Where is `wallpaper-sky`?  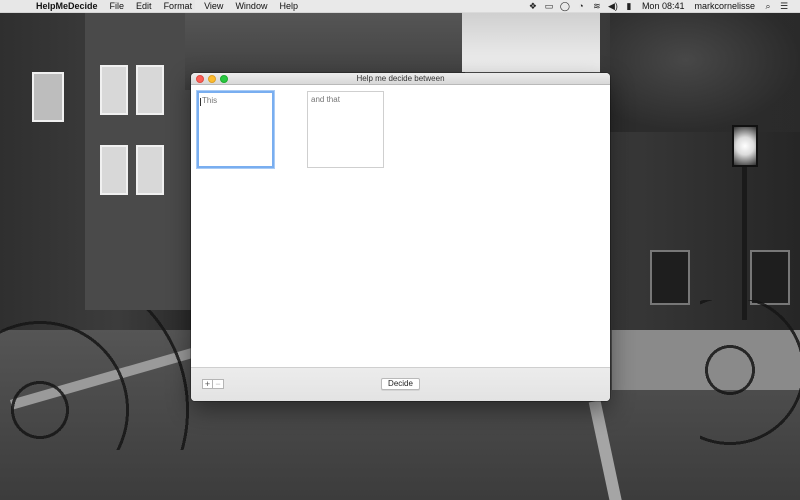
wallpaper-sky is located at coordinates (537, 42).